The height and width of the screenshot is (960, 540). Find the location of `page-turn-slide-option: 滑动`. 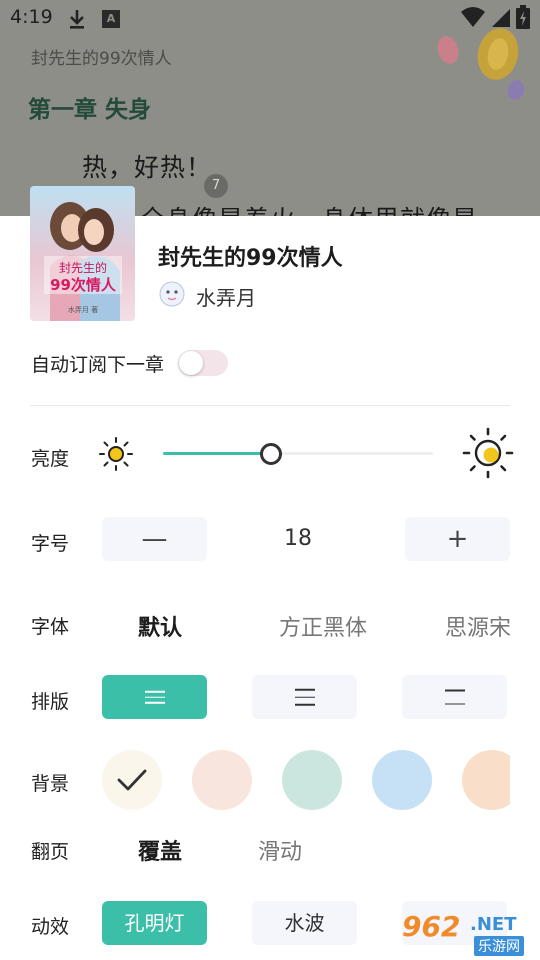

page-turn-slide-option: 滑动 is located at coordinates (280, 850).